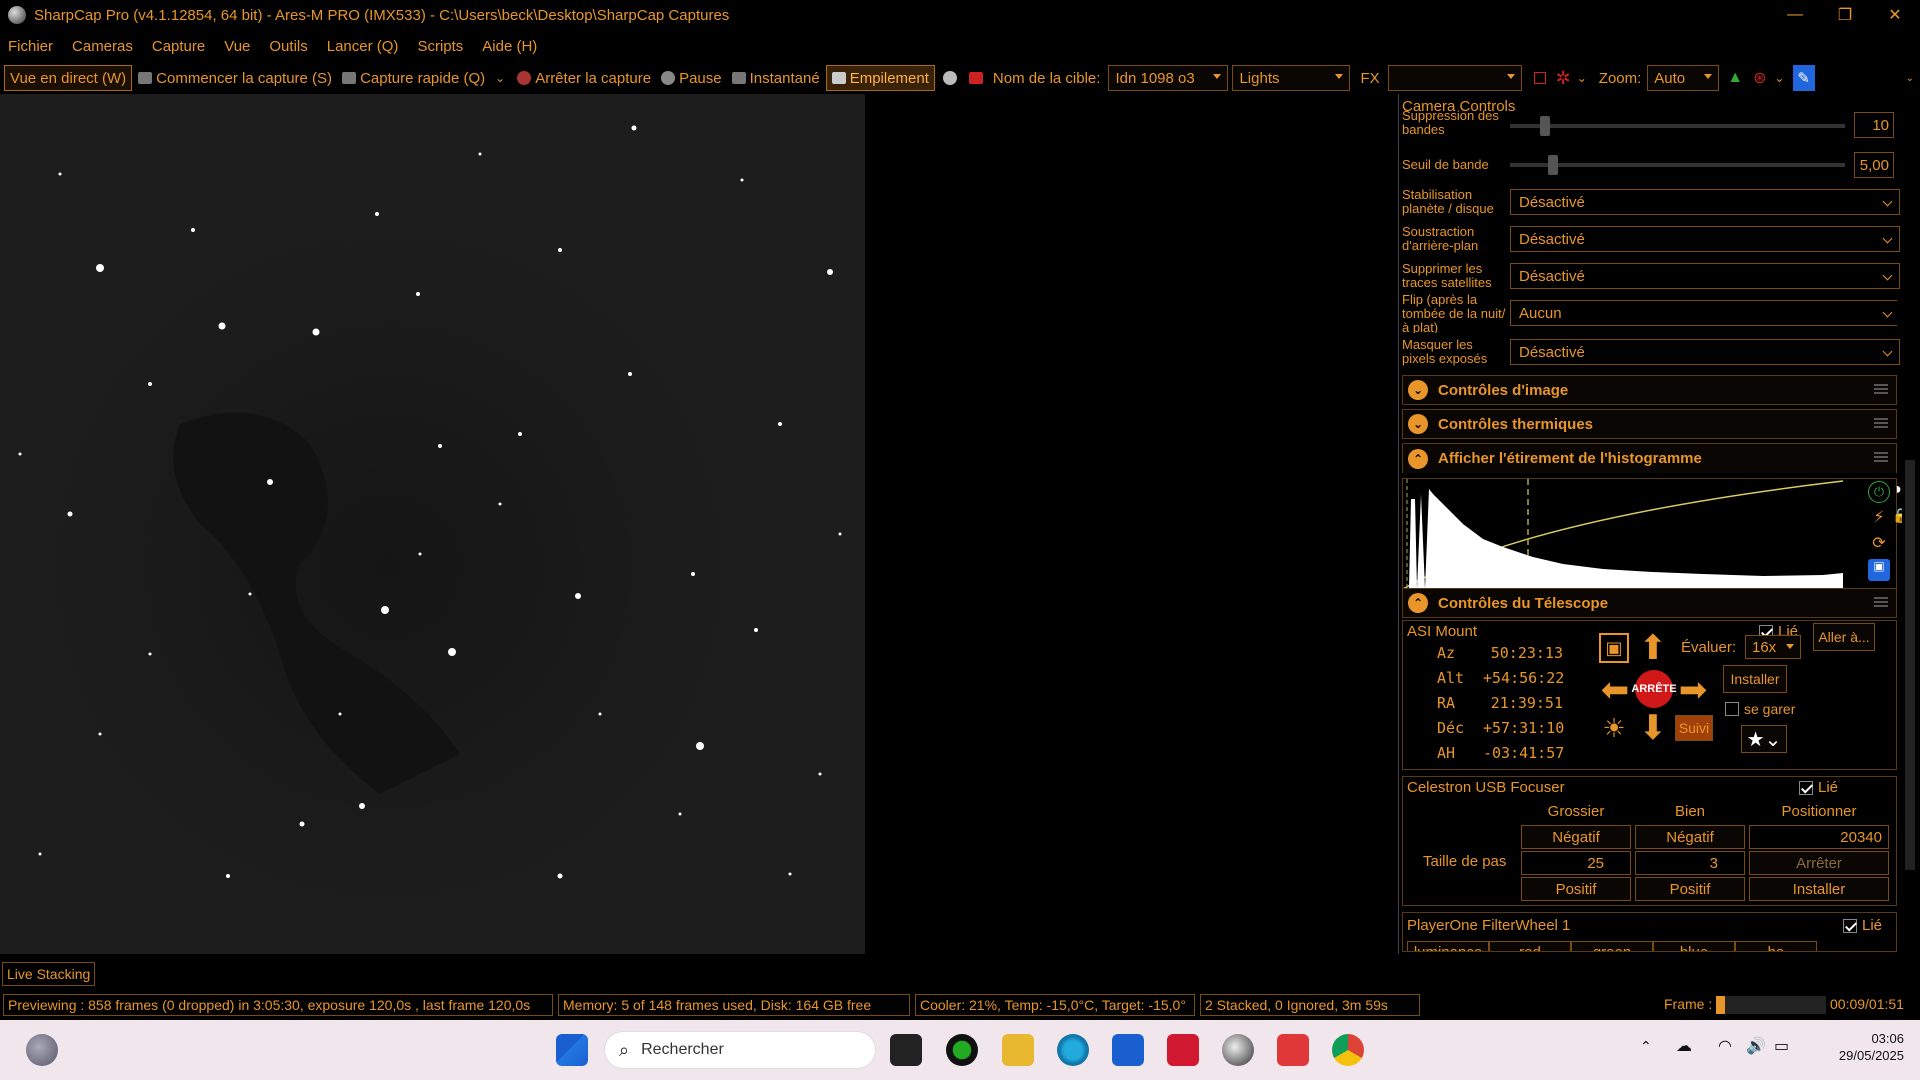 Image resolution: width=1920 pixels, height=1080 pixels. I want to click on crosshair-icon: ✲, so click(1563, 78).